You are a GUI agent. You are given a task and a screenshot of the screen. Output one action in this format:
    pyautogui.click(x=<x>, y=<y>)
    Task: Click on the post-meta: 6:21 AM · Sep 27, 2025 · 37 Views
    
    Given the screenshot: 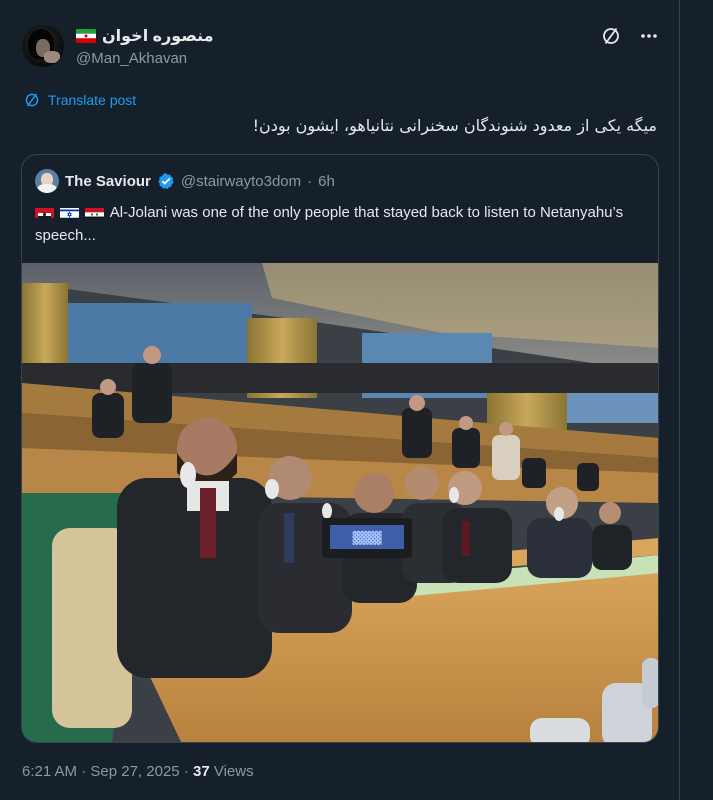 What is the action you would take?
    pyautogui.click(x=138, y=771)
    